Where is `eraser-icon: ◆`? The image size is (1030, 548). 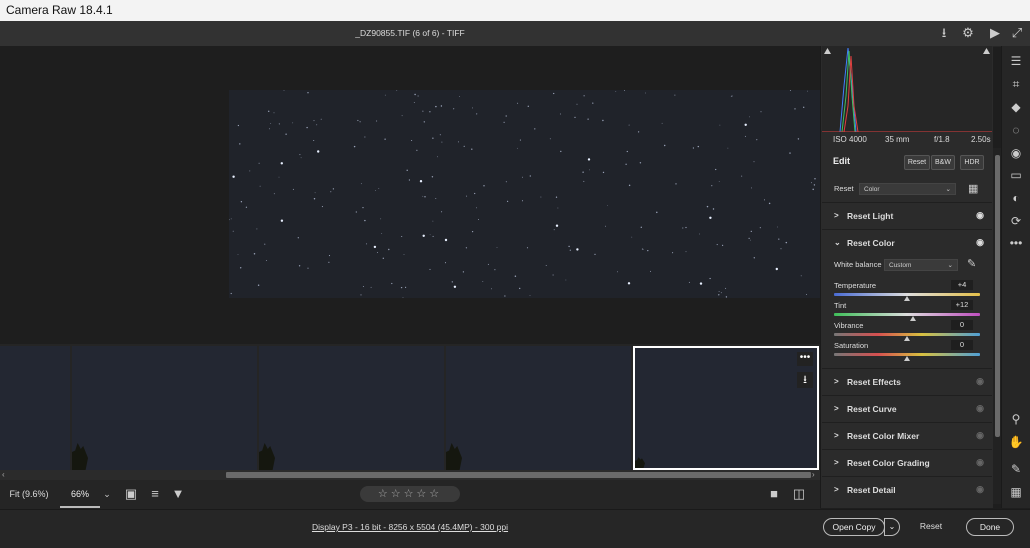 eraser-icon: ◆ is located at coordinates (1016, 107).